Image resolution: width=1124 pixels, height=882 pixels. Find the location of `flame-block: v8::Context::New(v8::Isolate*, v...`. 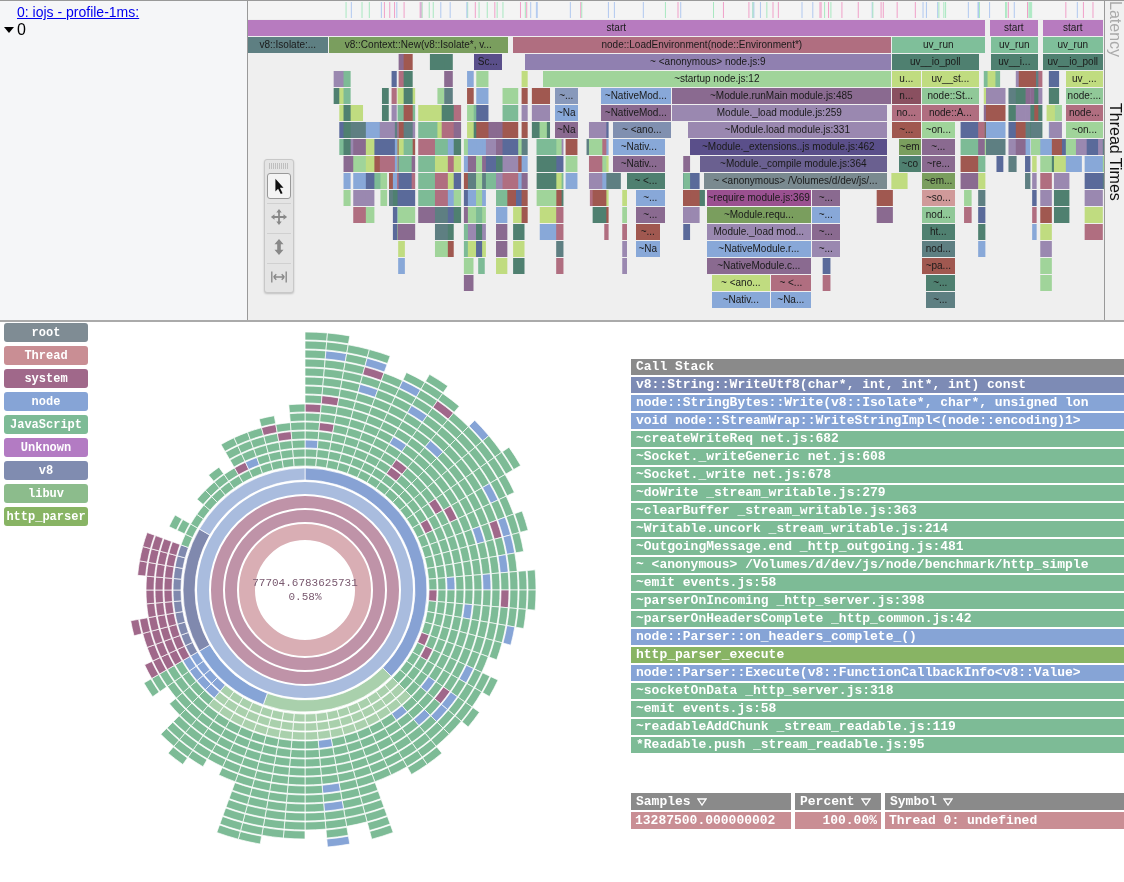

flame-block: v8::Context::New(v8::Isolate*, v... is located at coordinates (418, 45).